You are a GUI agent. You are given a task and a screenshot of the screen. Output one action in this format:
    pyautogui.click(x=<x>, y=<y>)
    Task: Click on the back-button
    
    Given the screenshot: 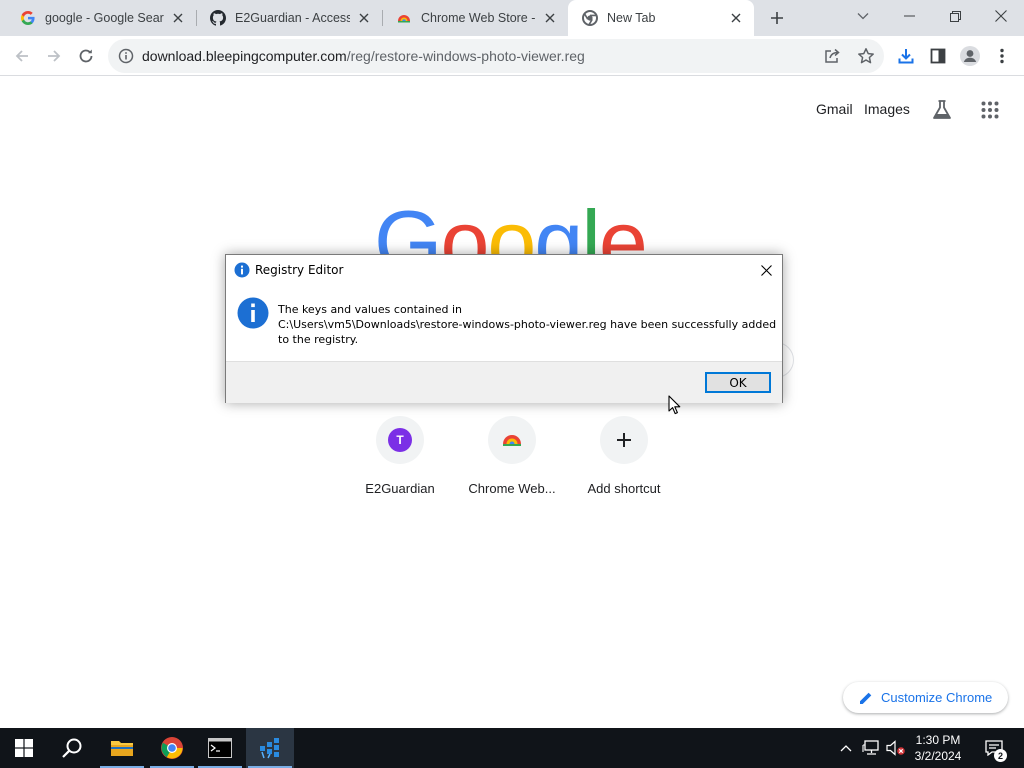 What is the action you would take?
    pyautogui.click(x=22, y=56)
    